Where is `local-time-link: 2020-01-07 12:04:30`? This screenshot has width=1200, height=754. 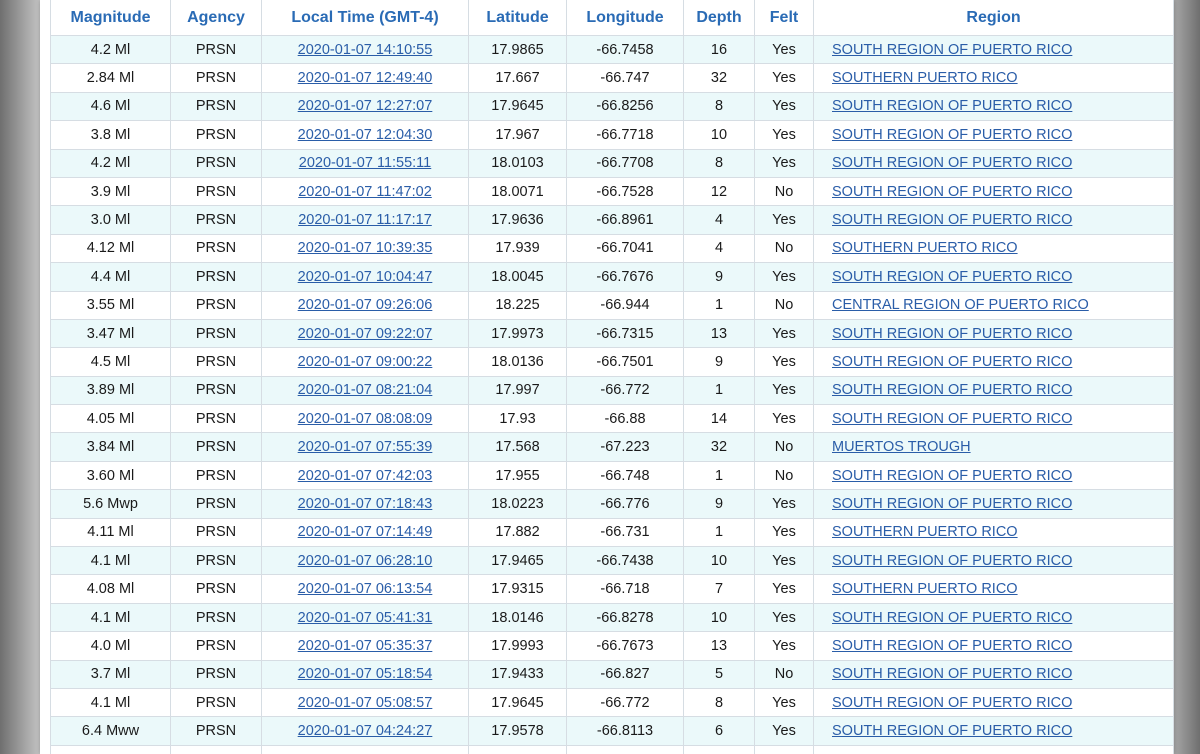 local-time-link: 2020-01-07 12:04:30 is located at coordinates (365, 135).